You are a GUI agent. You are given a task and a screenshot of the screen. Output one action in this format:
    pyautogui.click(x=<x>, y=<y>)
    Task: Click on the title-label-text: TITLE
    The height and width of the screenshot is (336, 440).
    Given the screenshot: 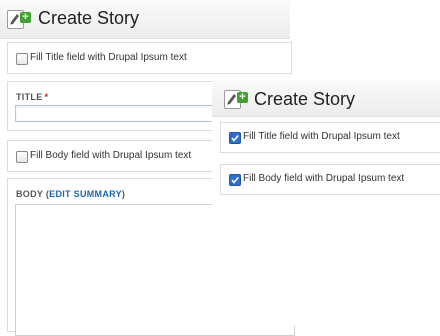 What is the action you would take?
    pyautogui.click(x=29, y=97)
    